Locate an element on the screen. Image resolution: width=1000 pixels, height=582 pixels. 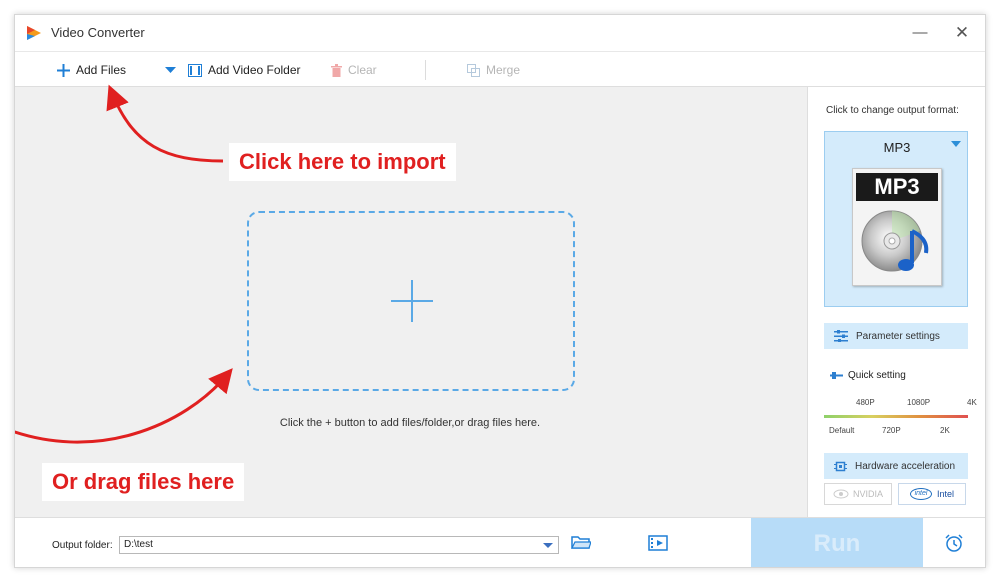
quick-setting-label: Quick setting is located at coordinates (877, 375).